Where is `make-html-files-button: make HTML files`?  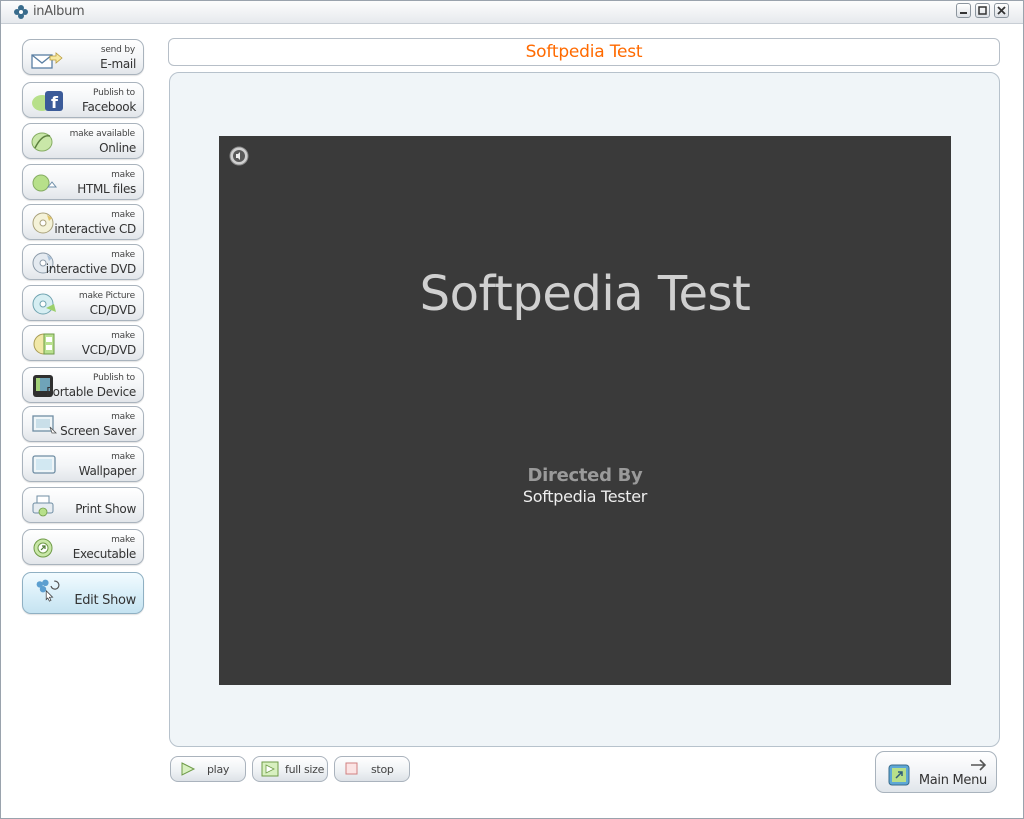
make-html-files-button: make HTML files is located at coordinates (83, 182).